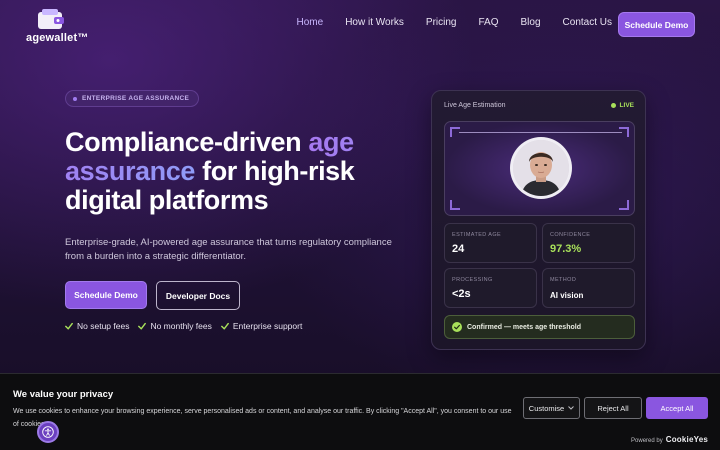  What do you see at coordinates (563, 280) in the screenshot?
I see `stat-label: METHOD` at bounding box center [563, 280].